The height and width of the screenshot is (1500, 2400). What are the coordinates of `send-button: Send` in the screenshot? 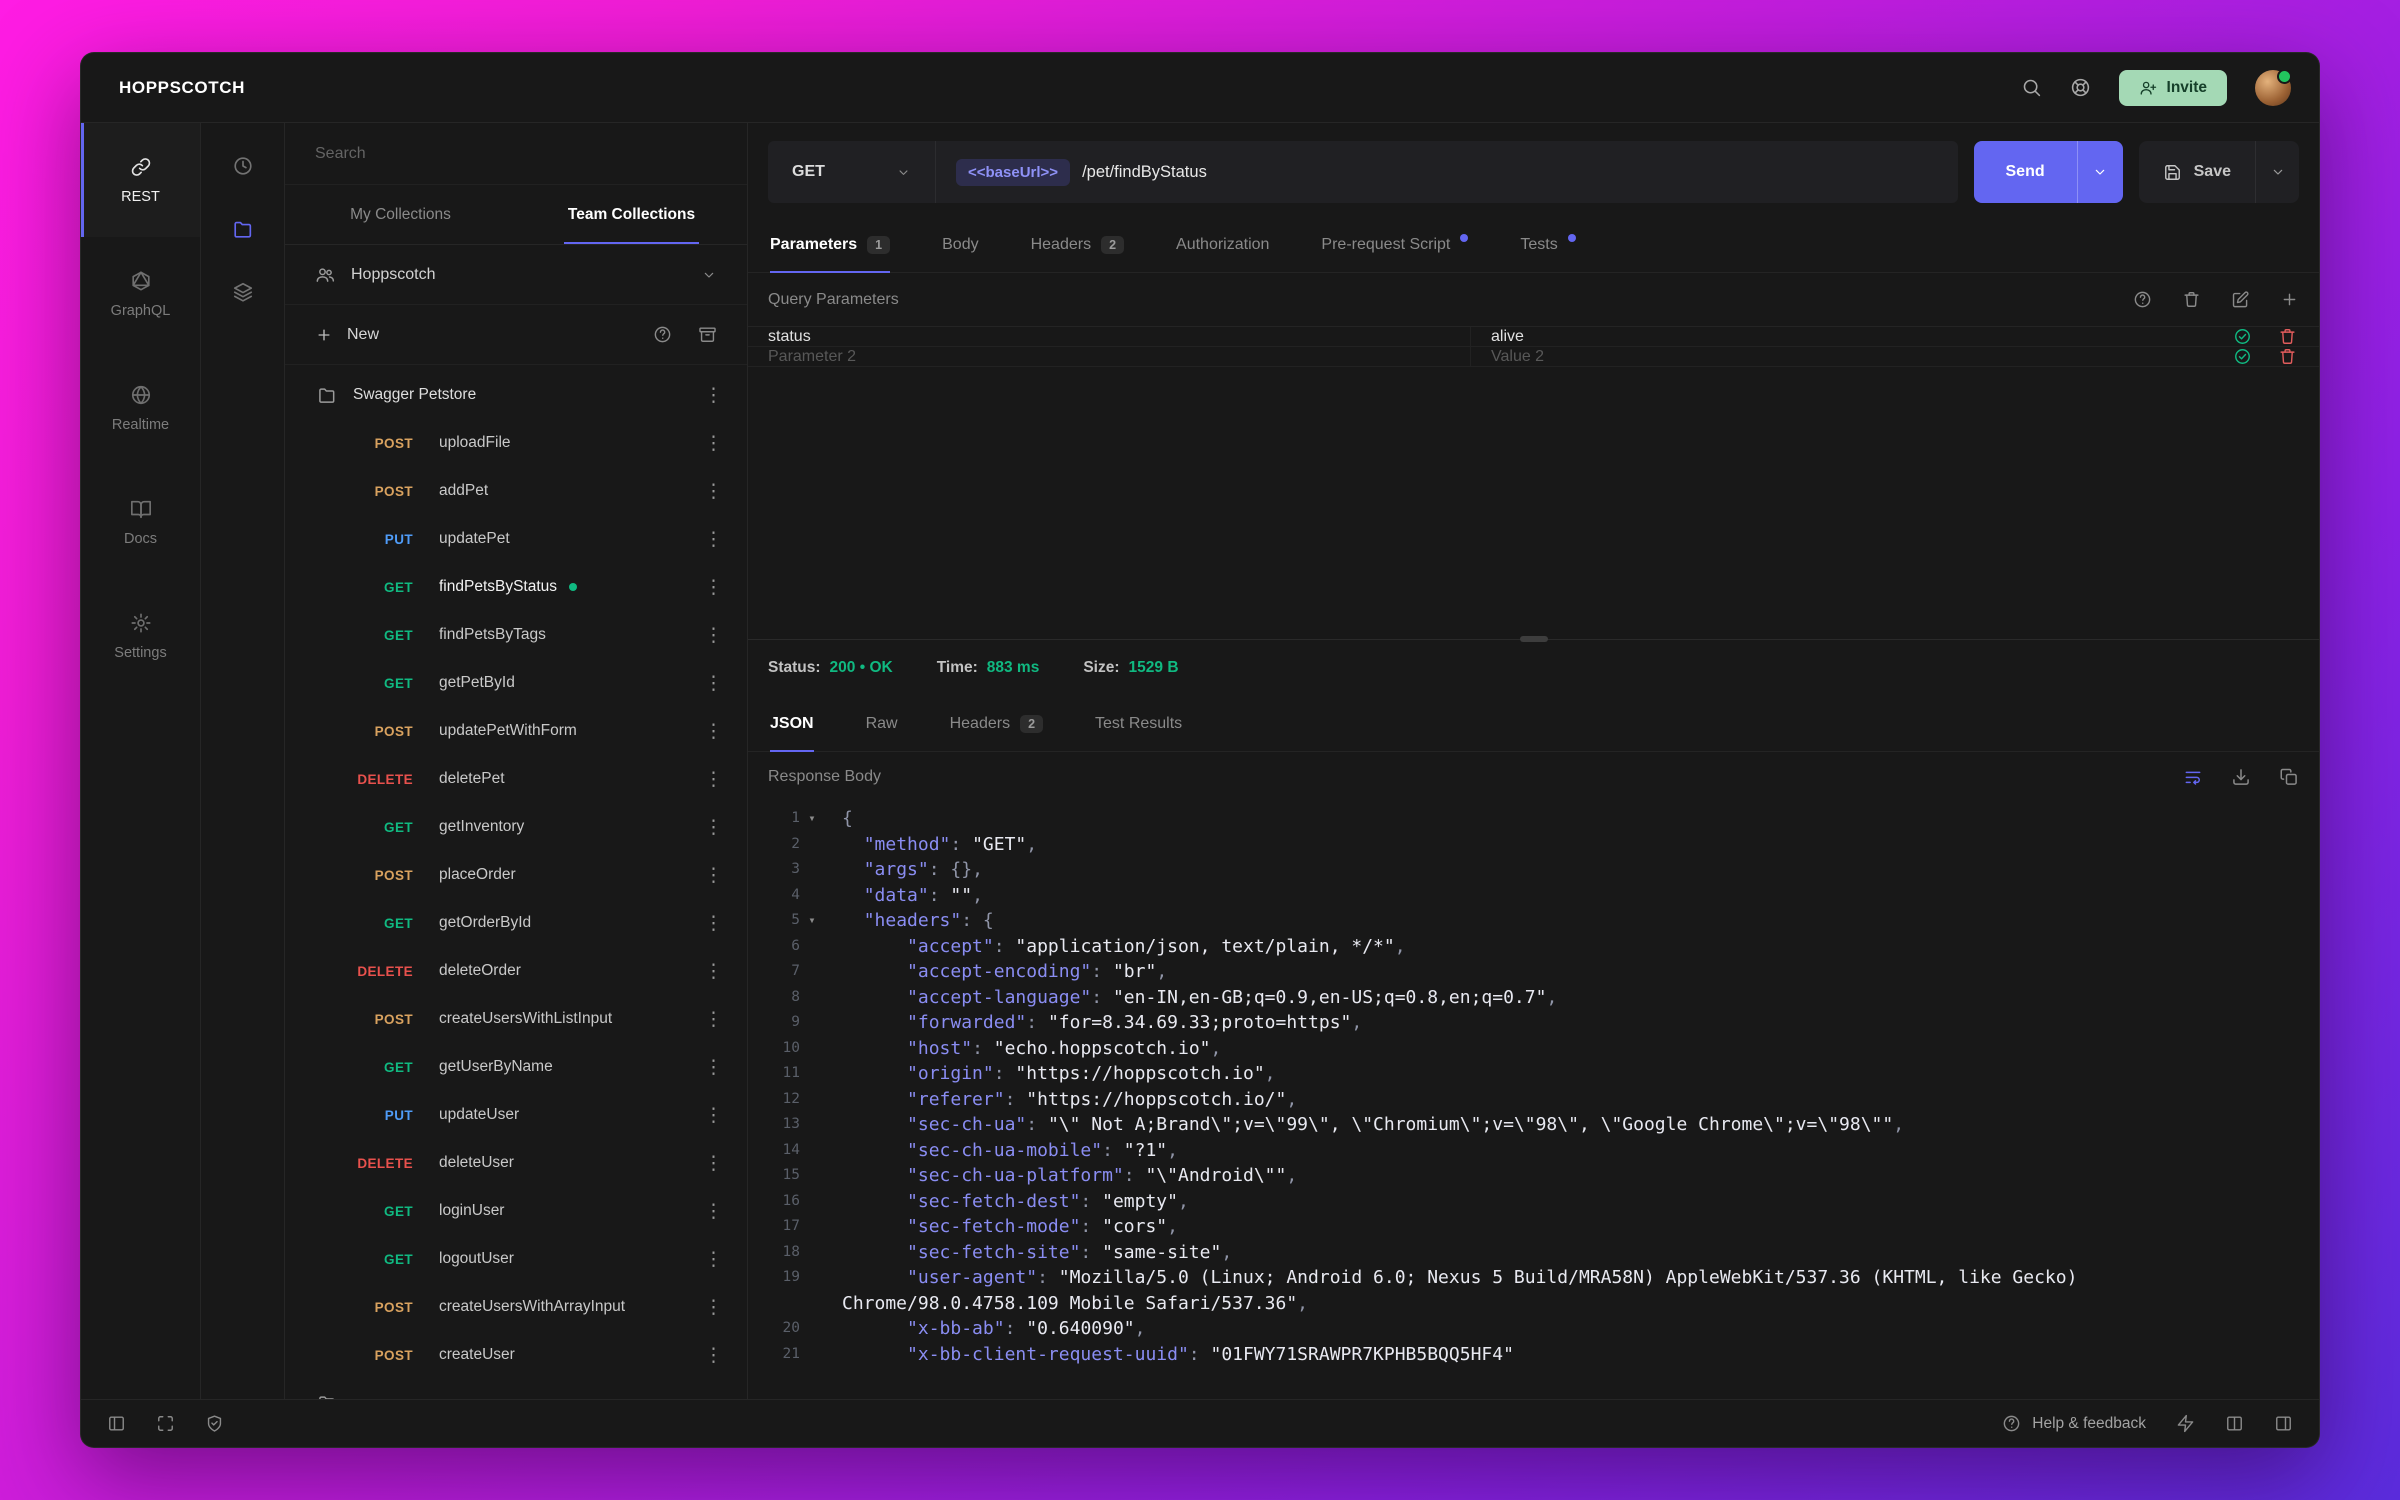 It's located at (2048, 172).